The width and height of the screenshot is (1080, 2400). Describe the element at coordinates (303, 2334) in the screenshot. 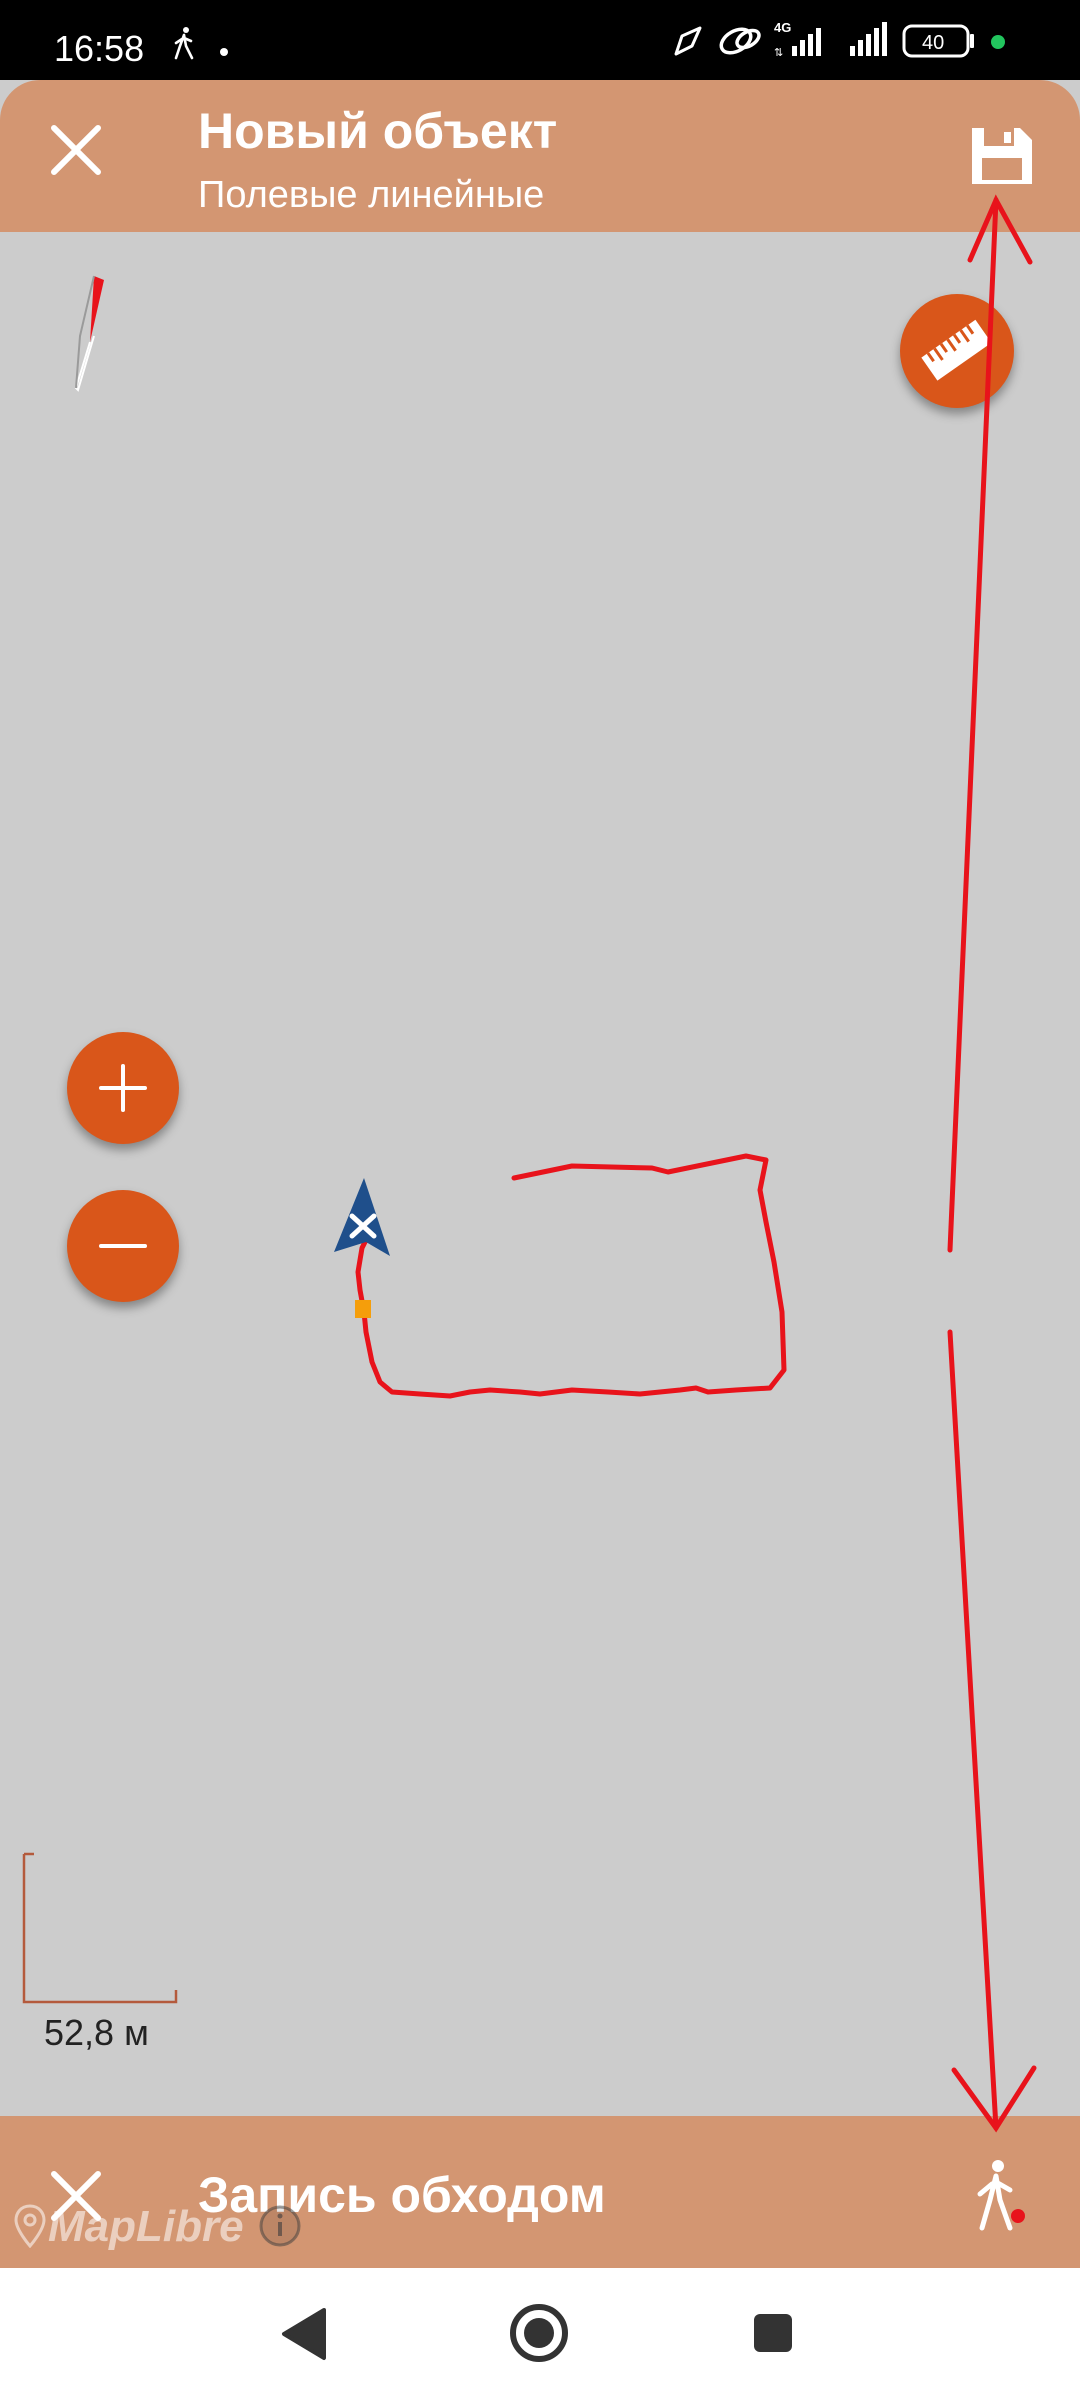

I see `back-icon` at that location.